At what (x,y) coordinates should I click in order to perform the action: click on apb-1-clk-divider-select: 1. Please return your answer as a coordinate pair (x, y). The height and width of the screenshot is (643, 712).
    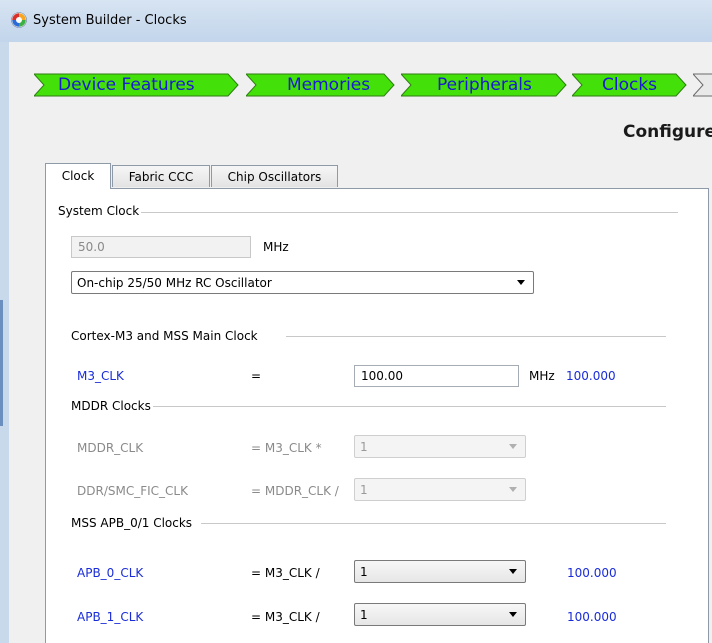
    Looking at the image, I should click on (440, 614).